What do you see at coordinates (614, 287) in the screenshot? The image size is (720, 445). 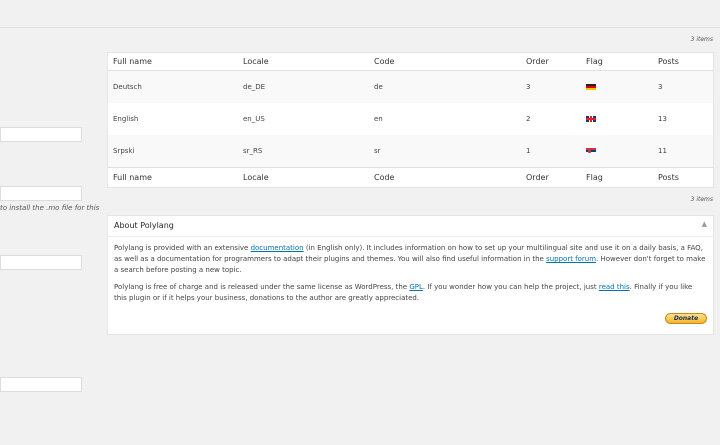 I see `read-this-link: read this` at bounding box center [614, 287].